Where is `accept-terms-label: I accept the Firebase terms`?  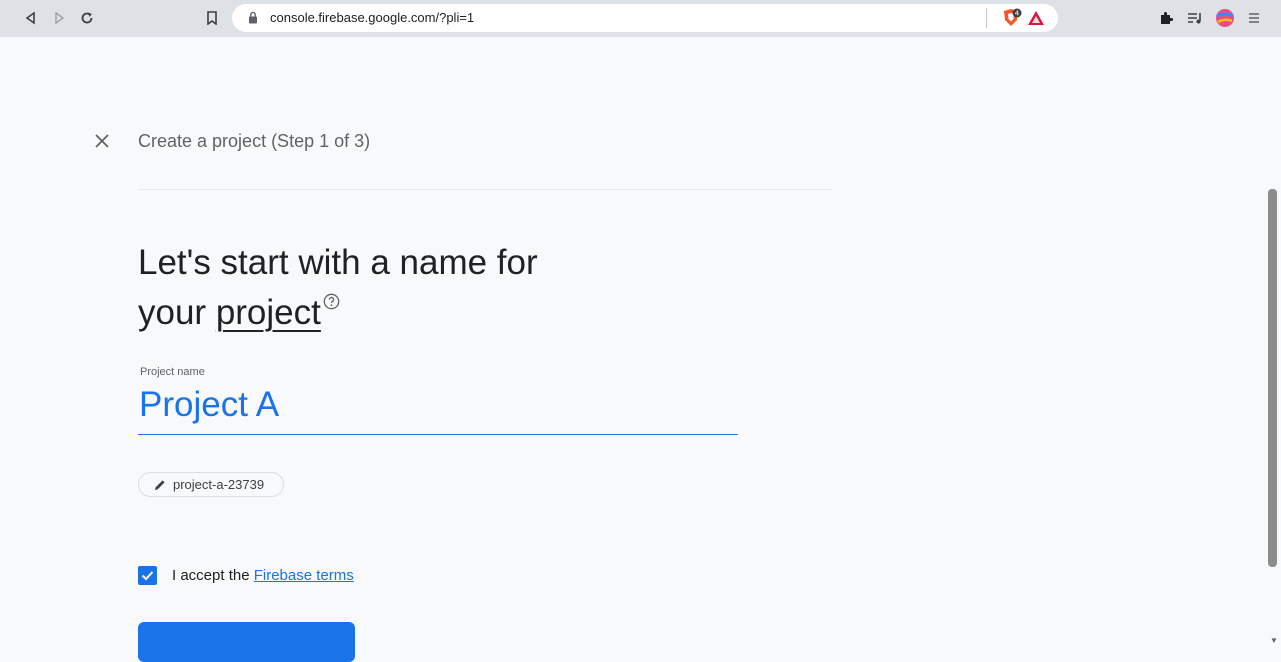
accept-terms-label: I accept the Firebase terms is located at coordinates (263, 575).